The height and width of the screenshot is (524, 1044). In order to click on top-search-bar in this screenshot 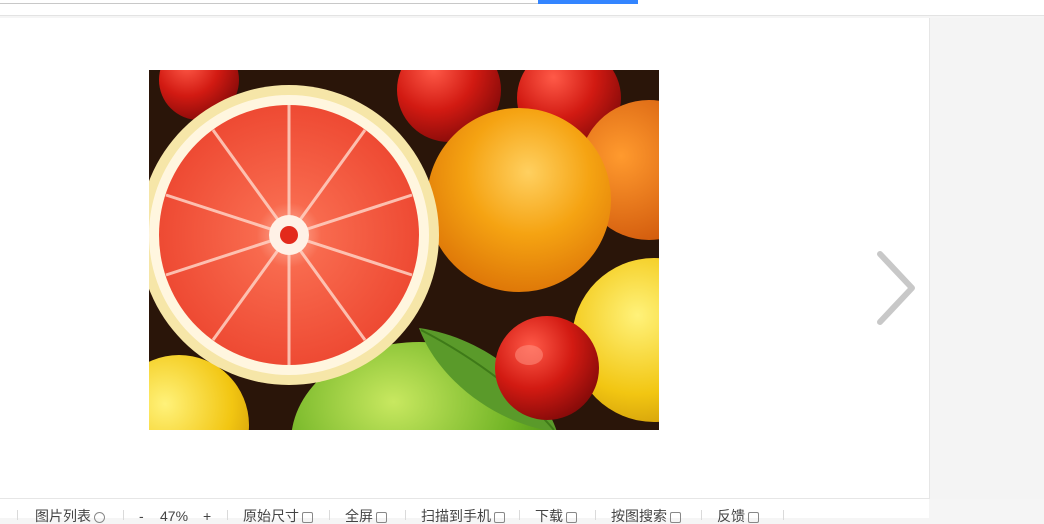, I will do `click(522, 8)`.